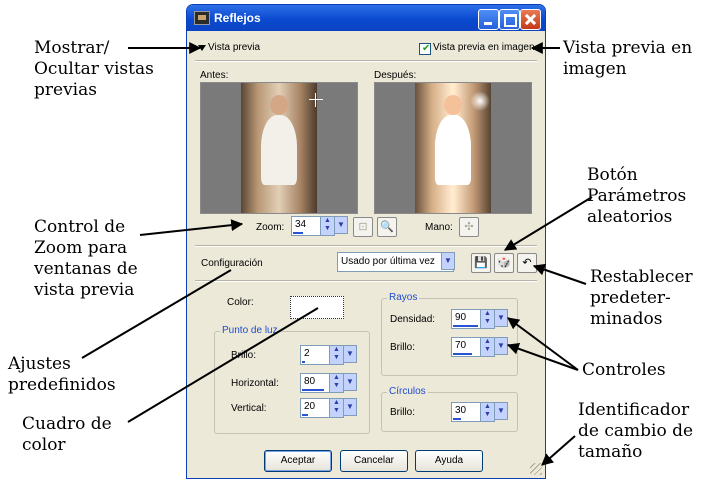 The height and width of the screenshot is (479, 711). I want to click on hand-label: Mano:, so click(439, 227).